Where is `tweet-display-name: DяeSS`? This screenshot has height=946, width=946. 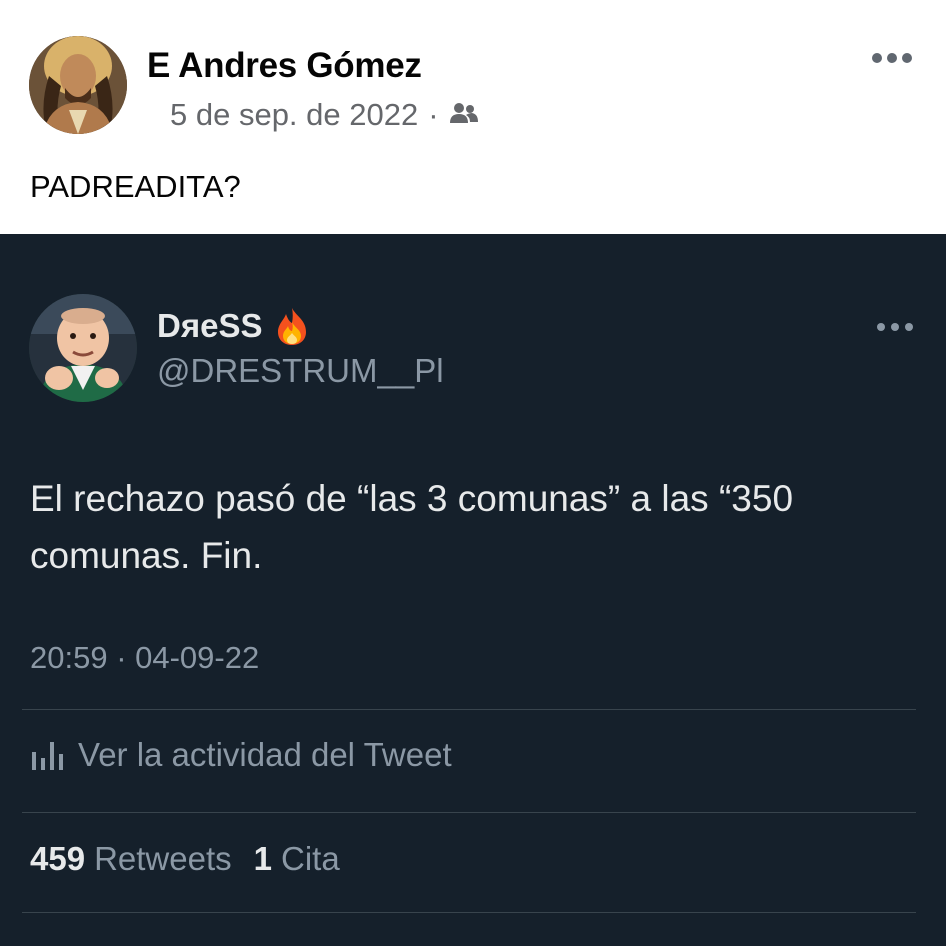 tweet-display-name: DяeSS is located at coordinates (233, 326).